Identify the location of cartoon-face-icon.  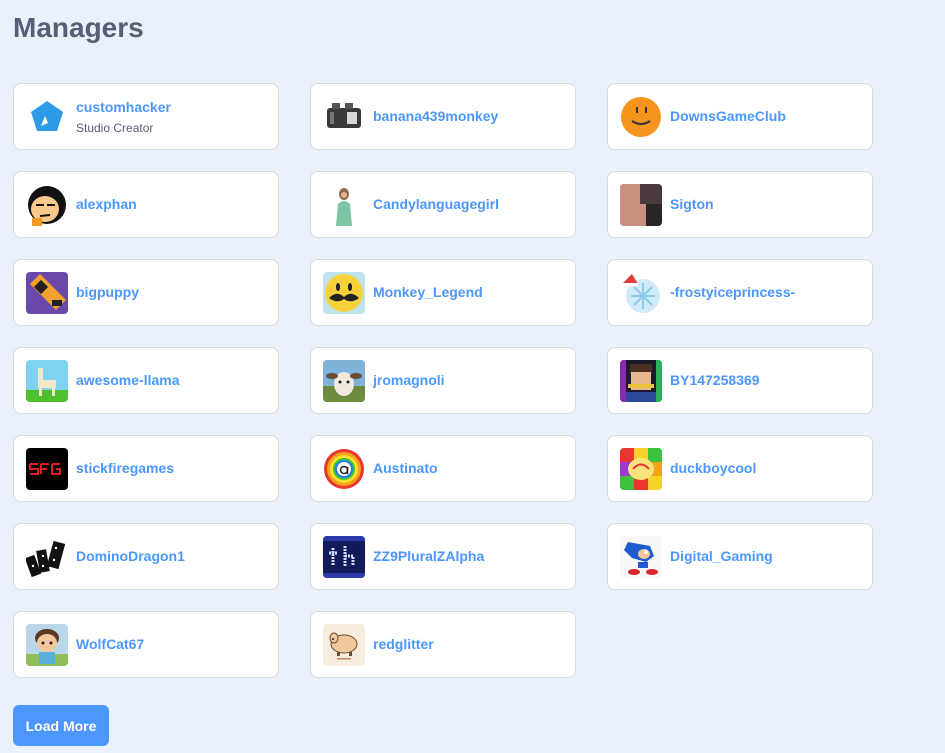
(47, 204).